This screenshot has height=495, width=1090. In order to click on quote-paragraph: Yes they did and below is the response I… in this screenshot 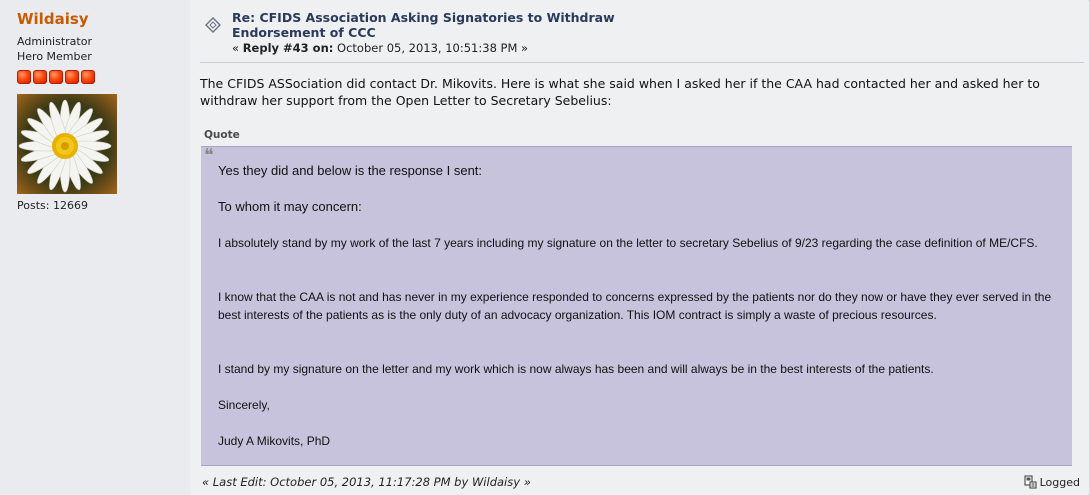, I will do `click(350, 170)`.